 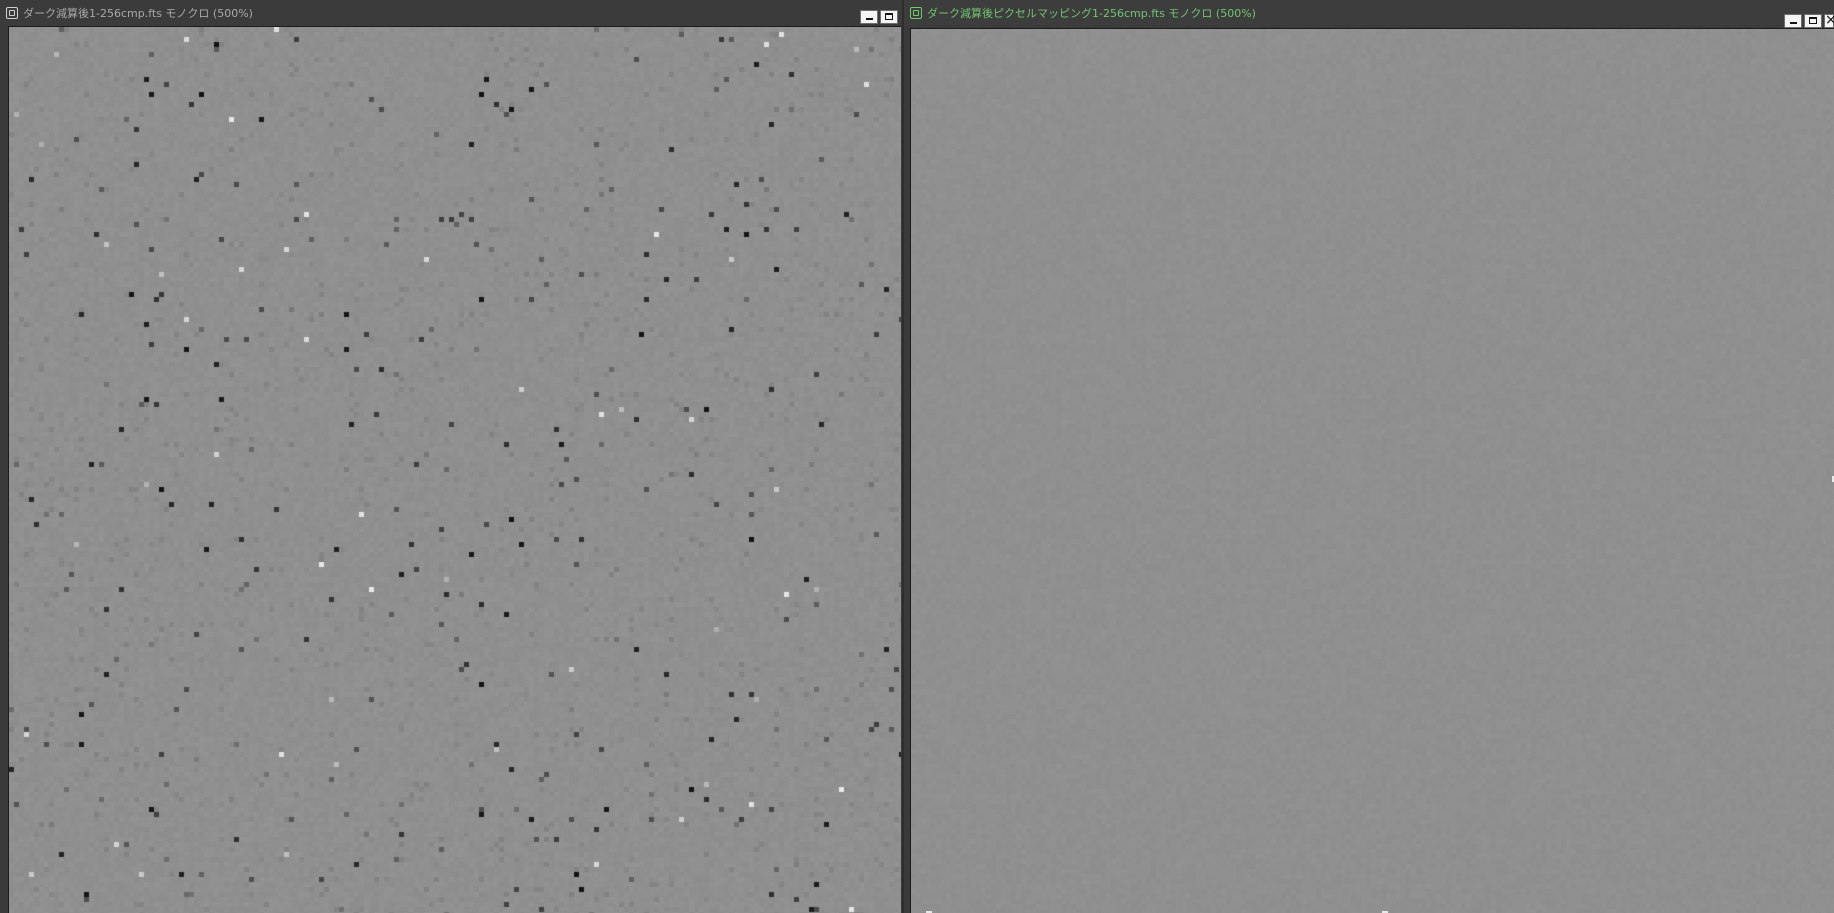 I want to click on window-titlebar: ダーク減算後1-256cmp.fts モノクロ (500%), so click(x=451, y=13).